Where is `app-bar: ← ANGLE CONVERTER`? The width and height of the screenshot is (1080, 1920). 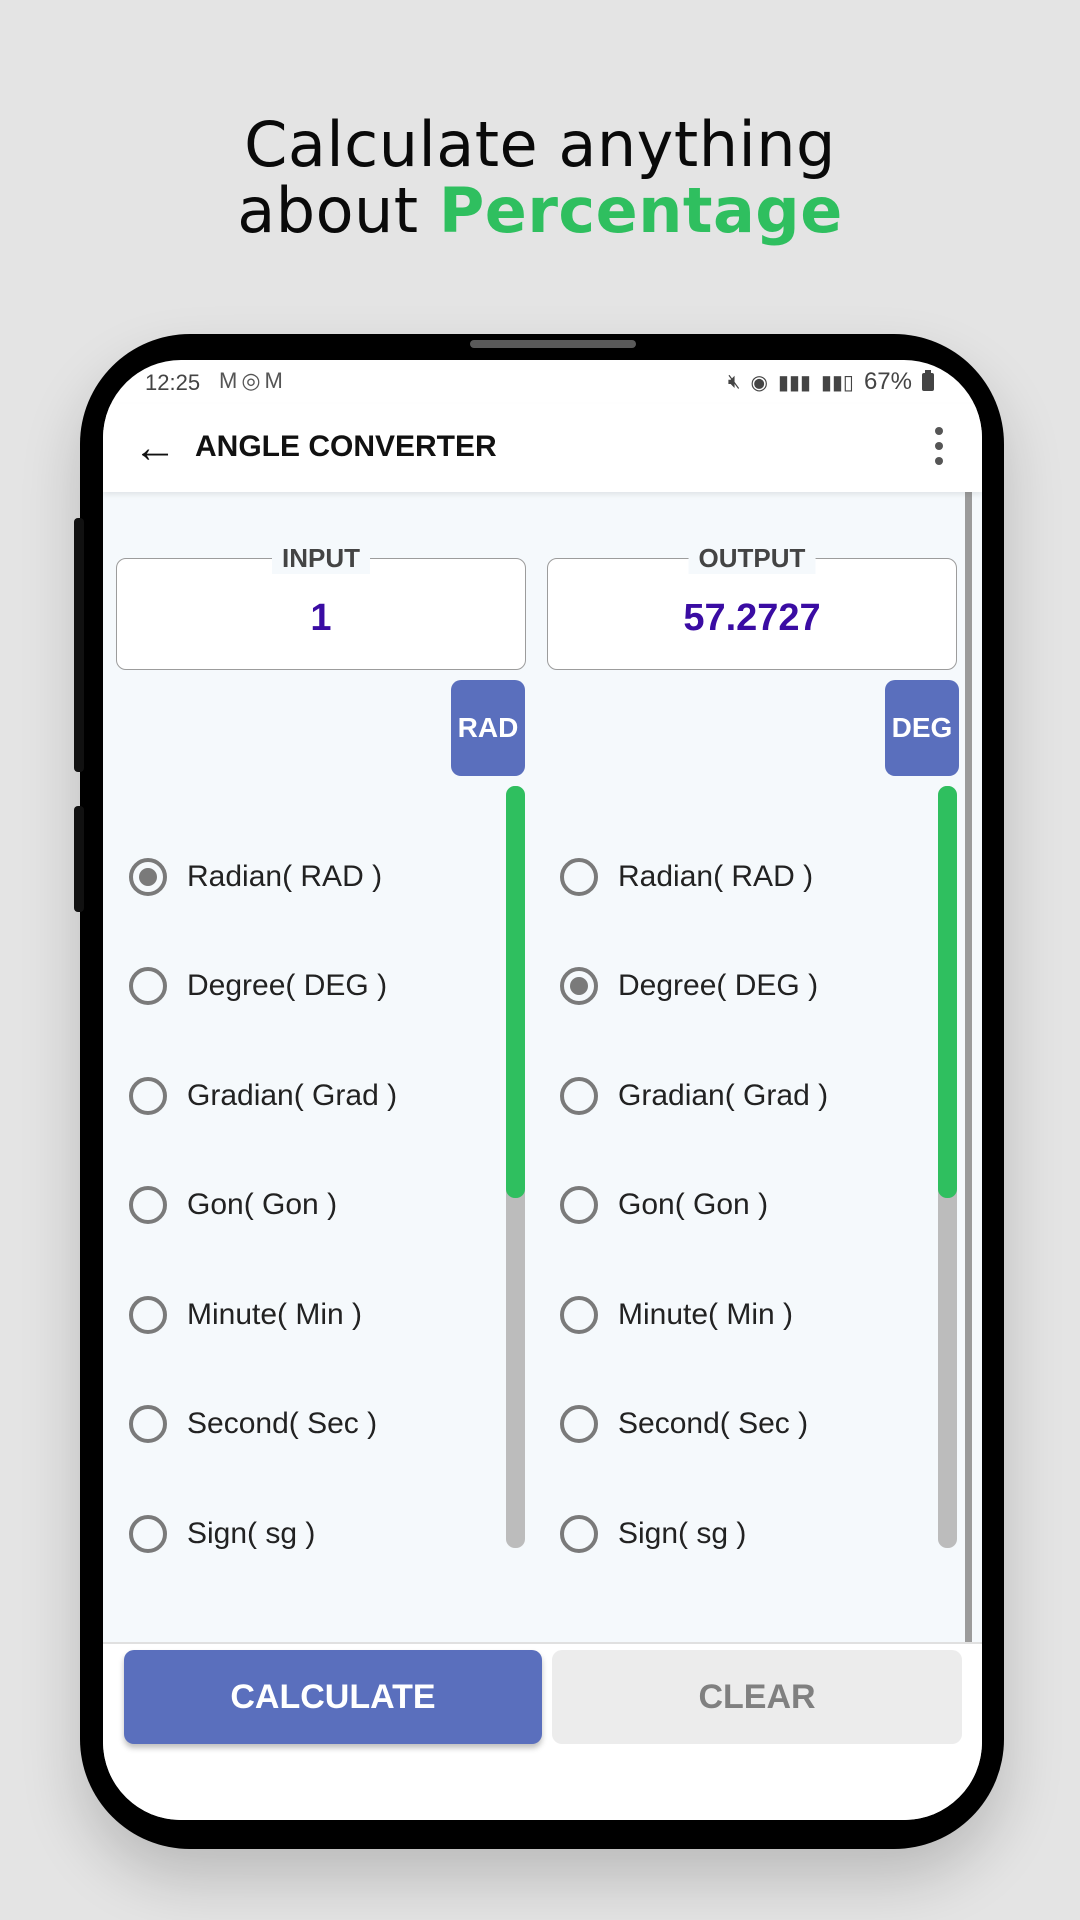 app-bar: ← ANGLE CONVERTER is located at coordinates (542, 448).